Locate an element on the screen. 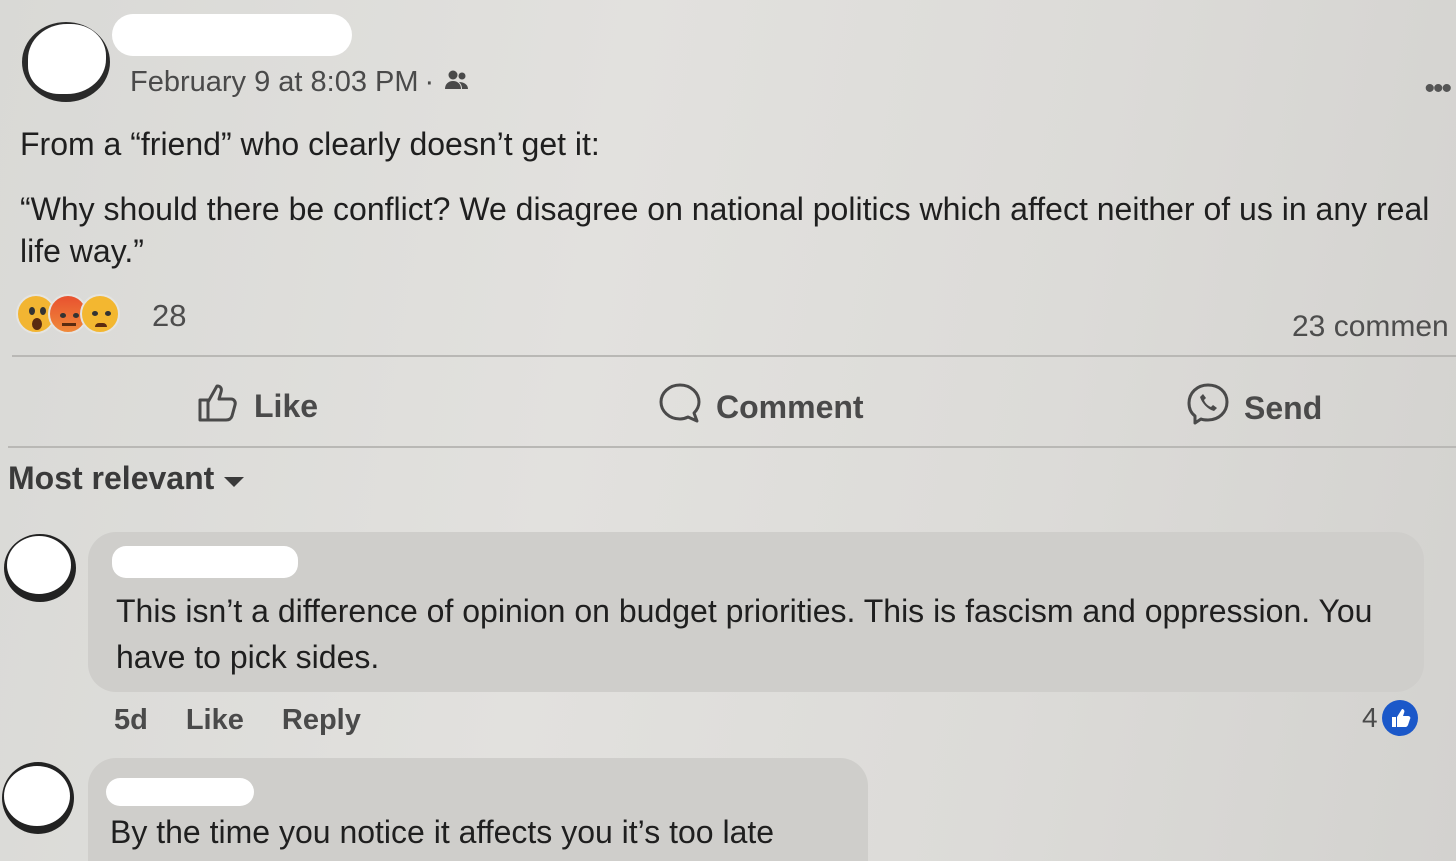  thumbs-up-badge-icon is located at coordinates (1399, 718).